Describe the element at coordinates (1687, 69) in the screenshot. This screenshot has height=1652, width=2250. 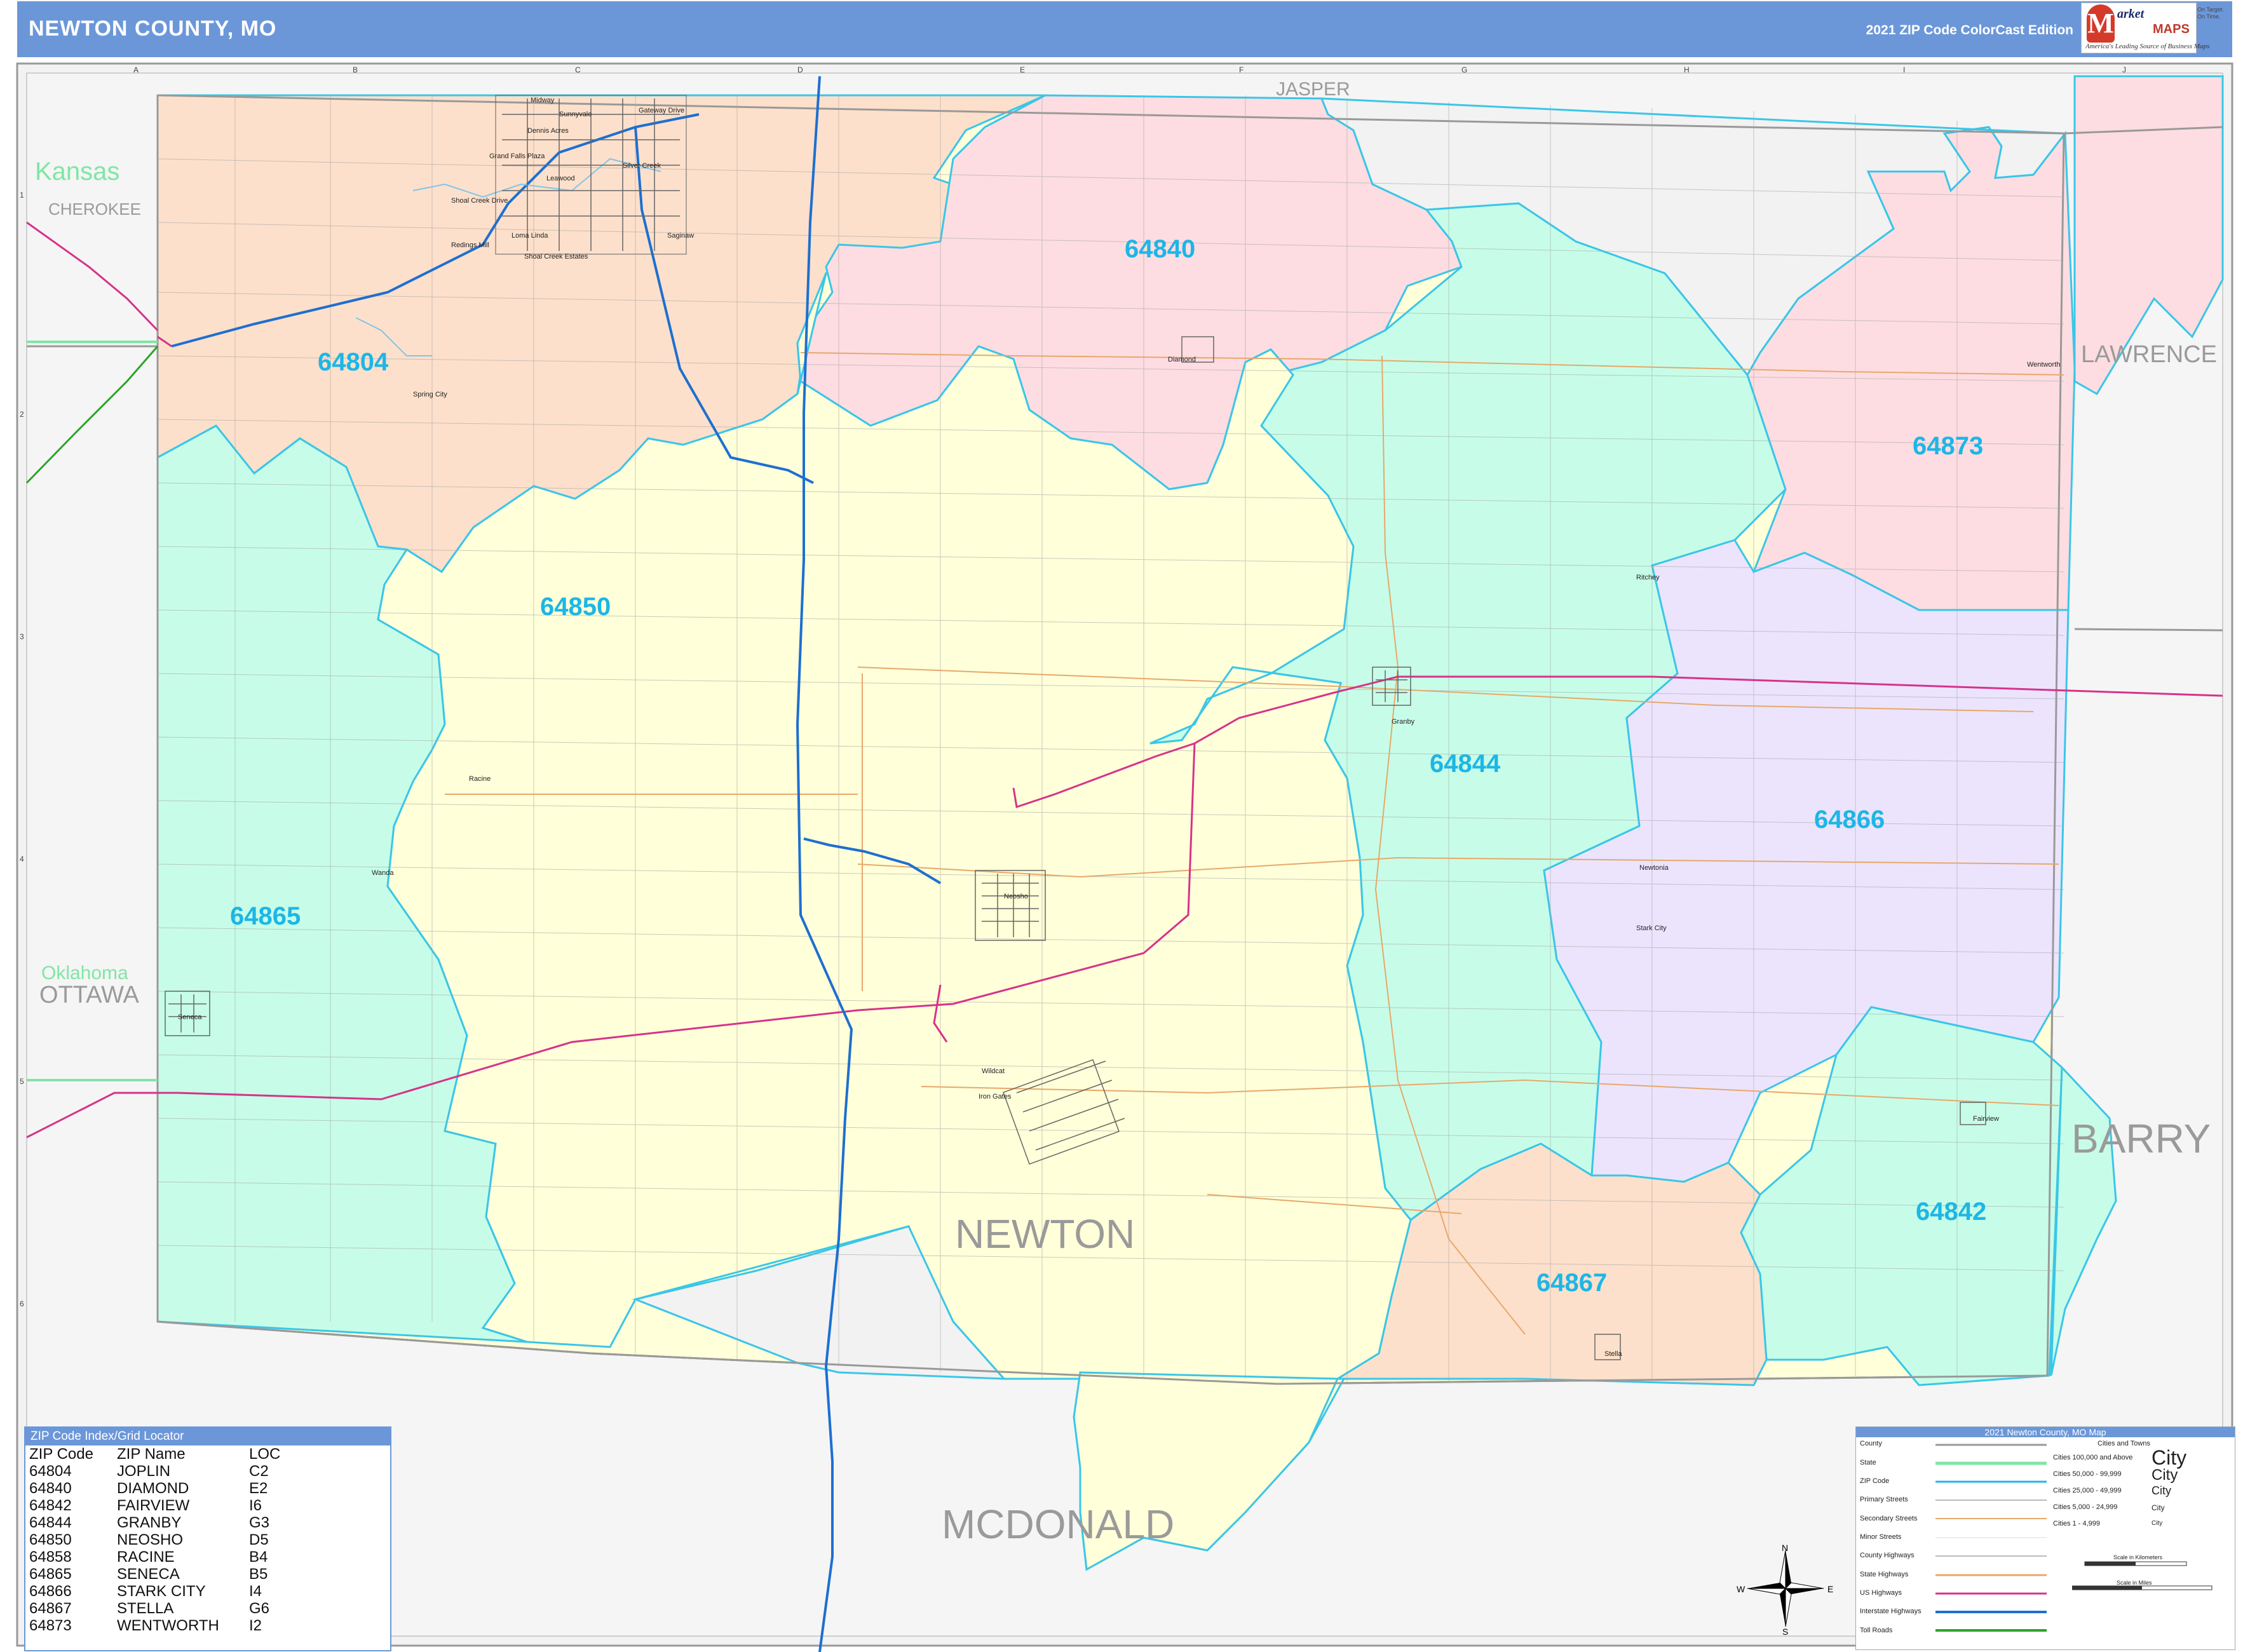
I see `grid-col-h: H` at that location.